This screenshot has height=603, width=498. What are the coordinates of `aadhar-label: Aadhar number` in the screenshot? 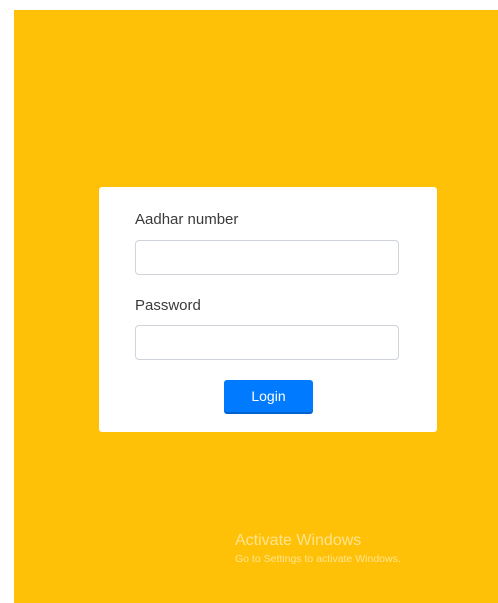 It's located at (187, 219).